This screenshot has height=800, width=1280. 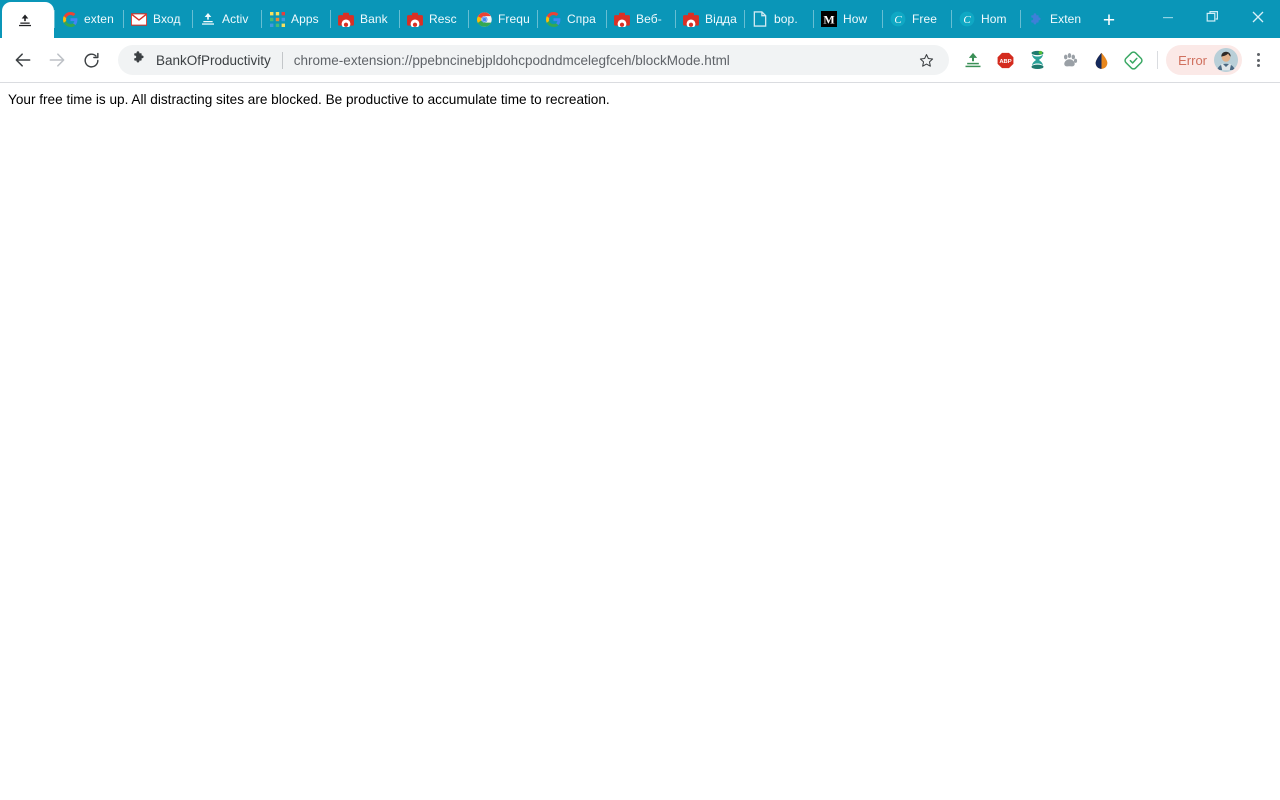 What do you see at coordinates (57, 60) in the screenshot?
I see `forward-button` at bounding box center [57, 60].